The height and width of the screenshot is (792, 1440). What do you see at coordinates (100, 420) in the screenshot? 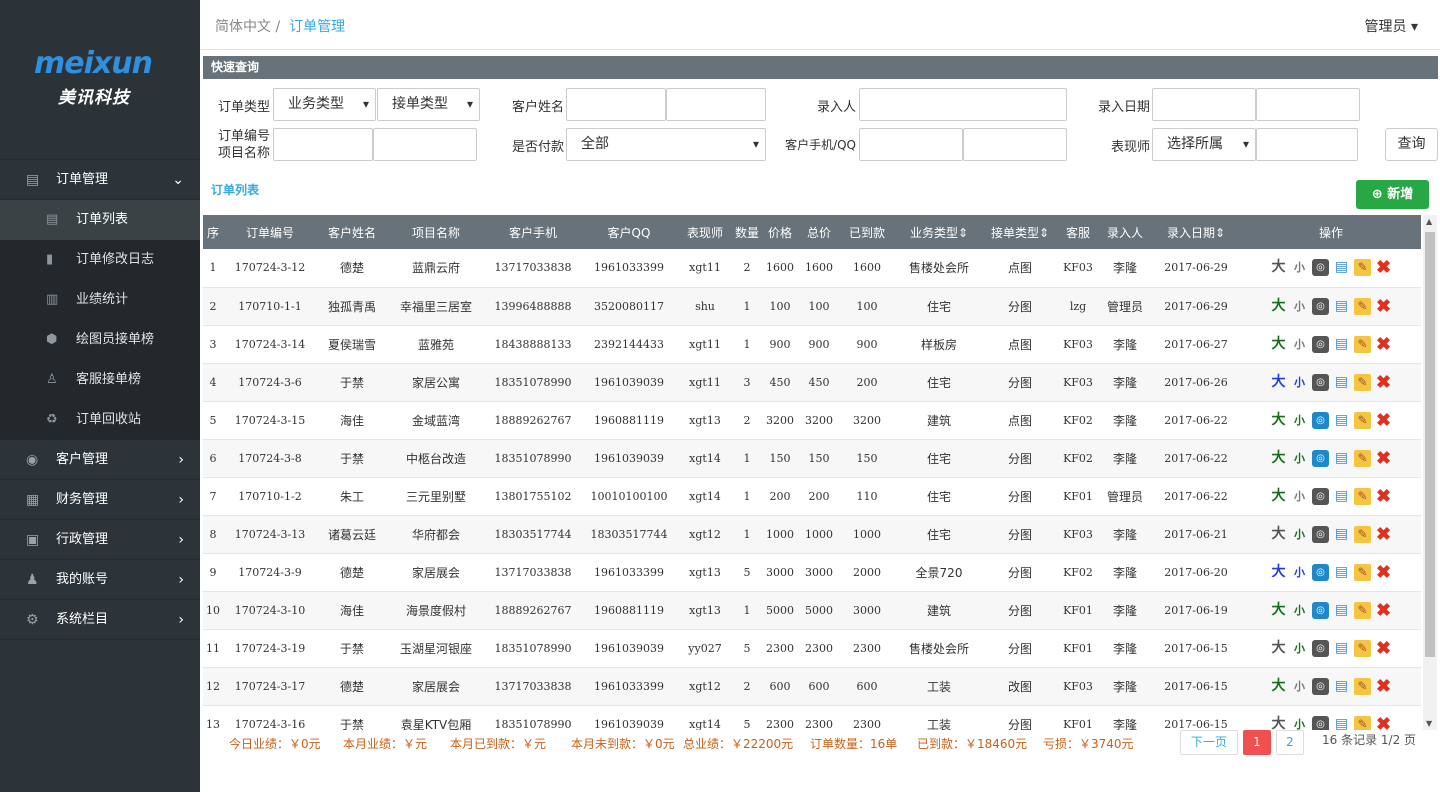
I see `sidebar-subitem-0-5: ♻ 订单回收站` at bounding box center [100, 420].